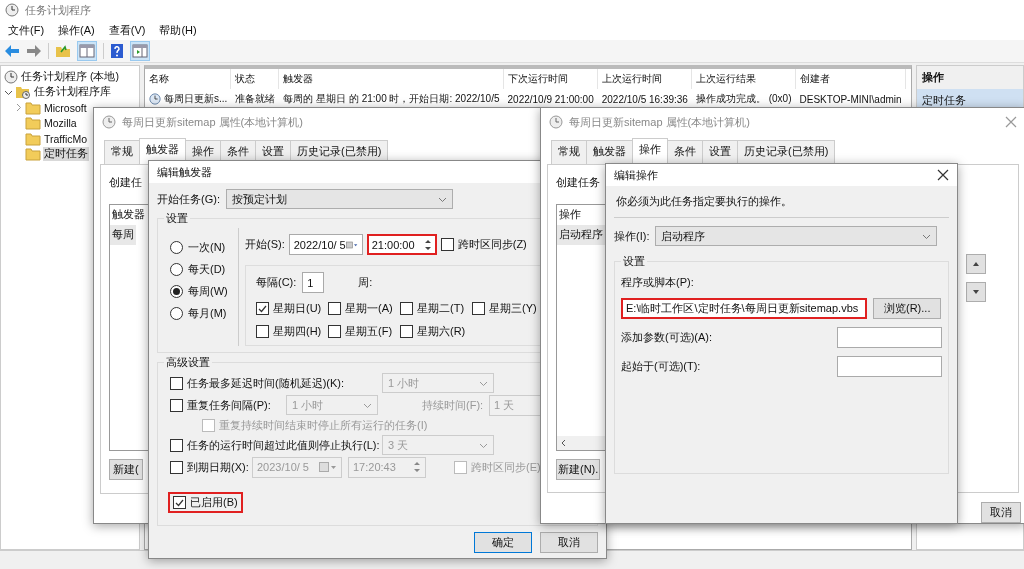 The height and width of the screenshot is (569, 1024). Describe the element at coordinates (127, 30) in the screenshot. I see `menu-item: 查看(V)` at that location.